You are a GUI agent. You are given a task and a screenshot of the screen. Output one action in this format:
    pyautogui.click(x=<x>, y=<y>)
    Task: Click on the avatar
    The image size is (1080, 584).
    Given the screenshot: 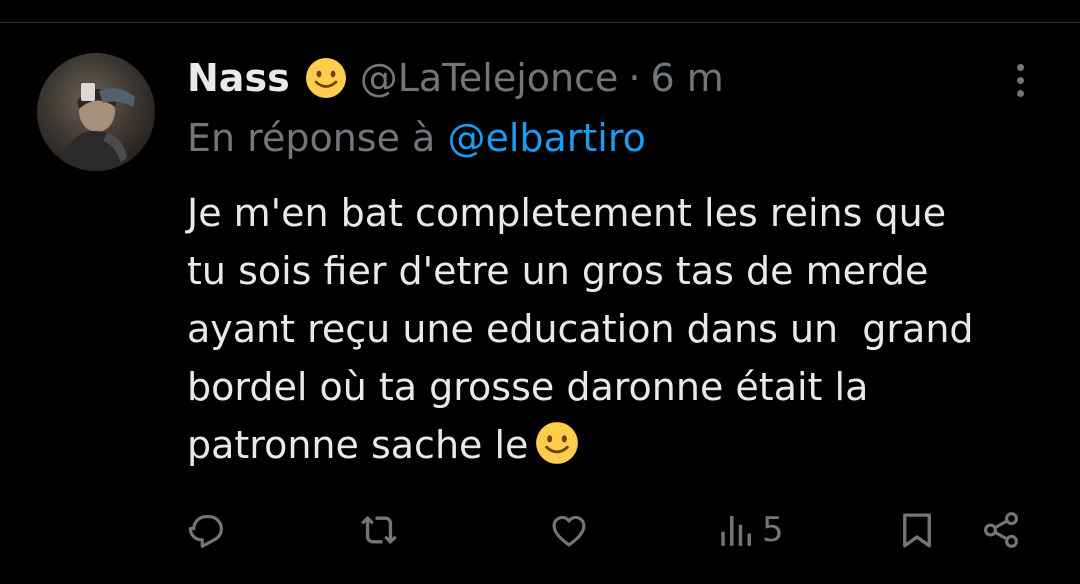 What is the action you would take?
    pyautogui.click(x=96, y=112)
    